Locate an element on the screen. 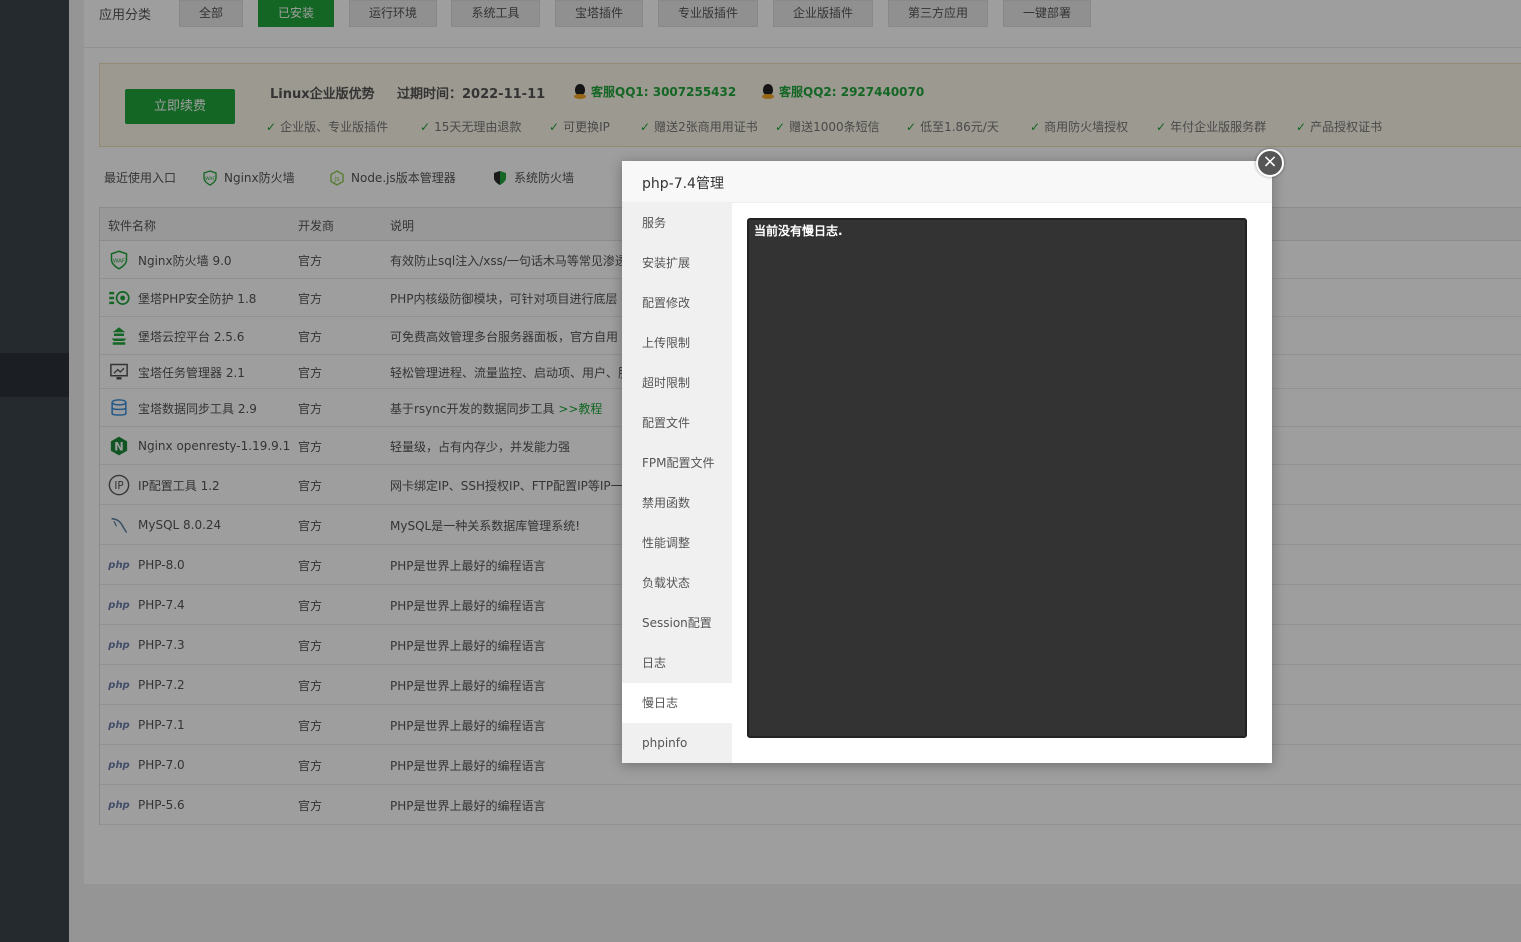 This screenshot has width=1521, height=942. dialog-nav-item: 服务 is located at coordinates (677, 223).